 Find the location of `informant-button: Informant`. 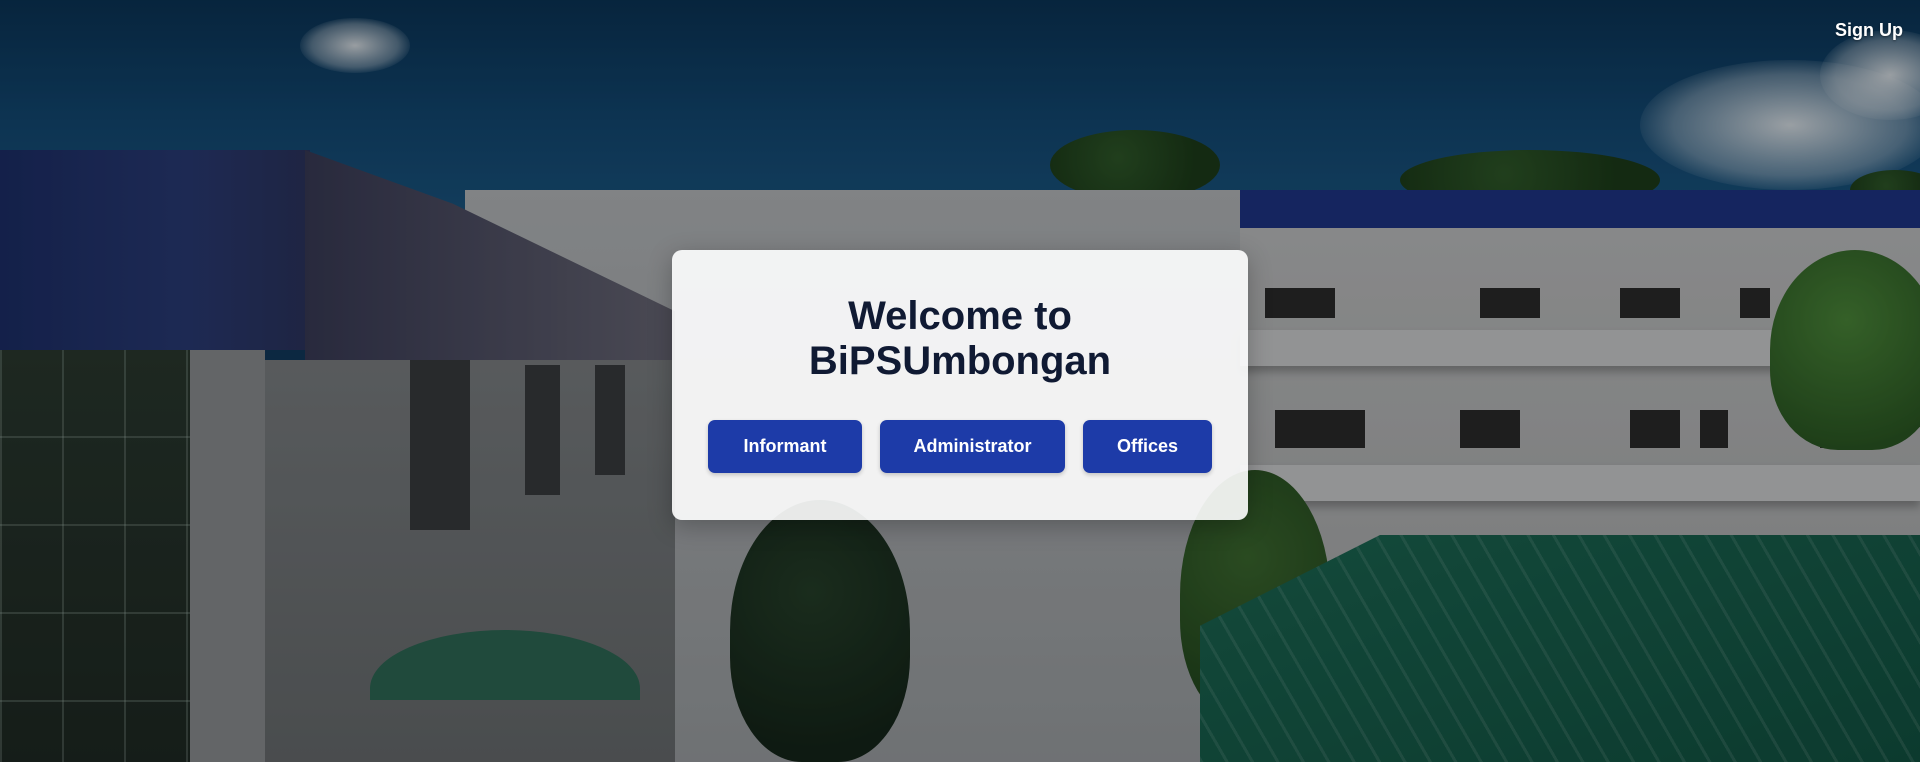

informant-button: Informant is located at coordinates (785, 446).